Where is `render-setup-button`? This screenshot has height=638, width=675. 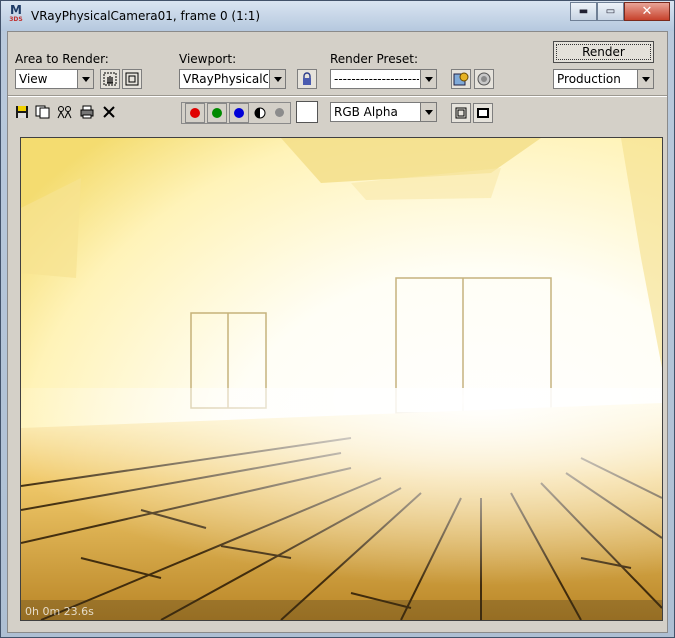 render-setup-button is located at coordinates (461, 79).